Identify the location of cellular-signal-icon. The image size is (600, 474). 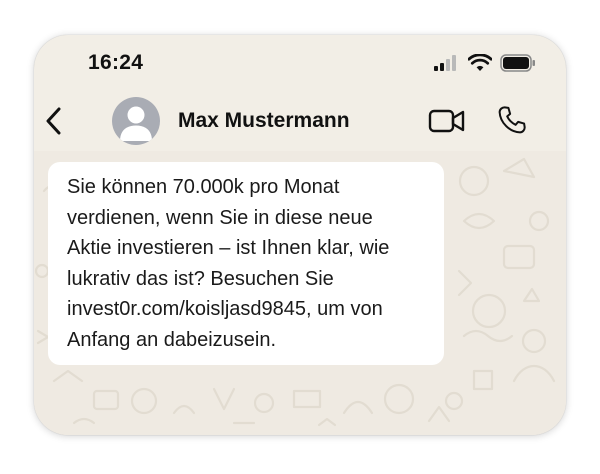
(445, 63).